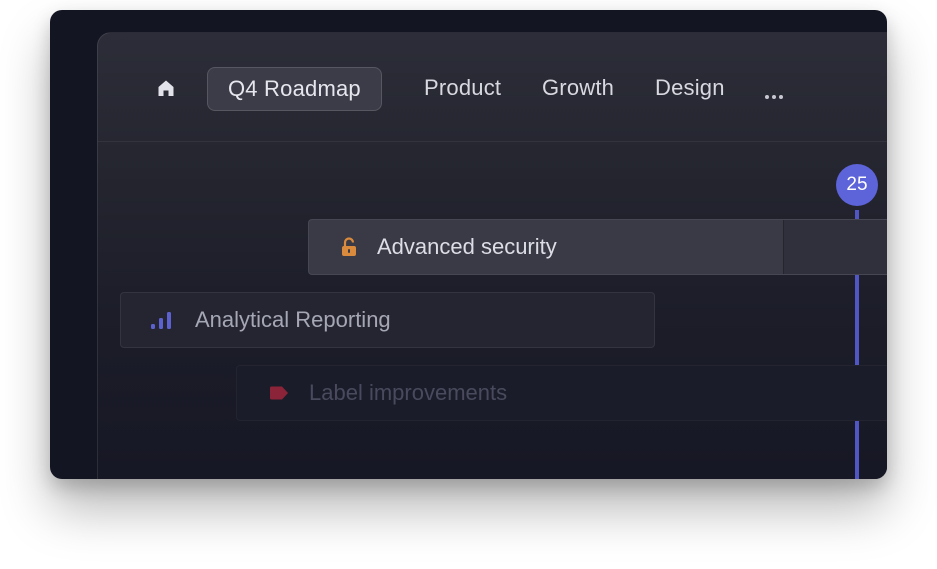 Image resolution: width=937 pixels, height=569 pixels. I want to click on ellipsis-icon, so click(775, 95).